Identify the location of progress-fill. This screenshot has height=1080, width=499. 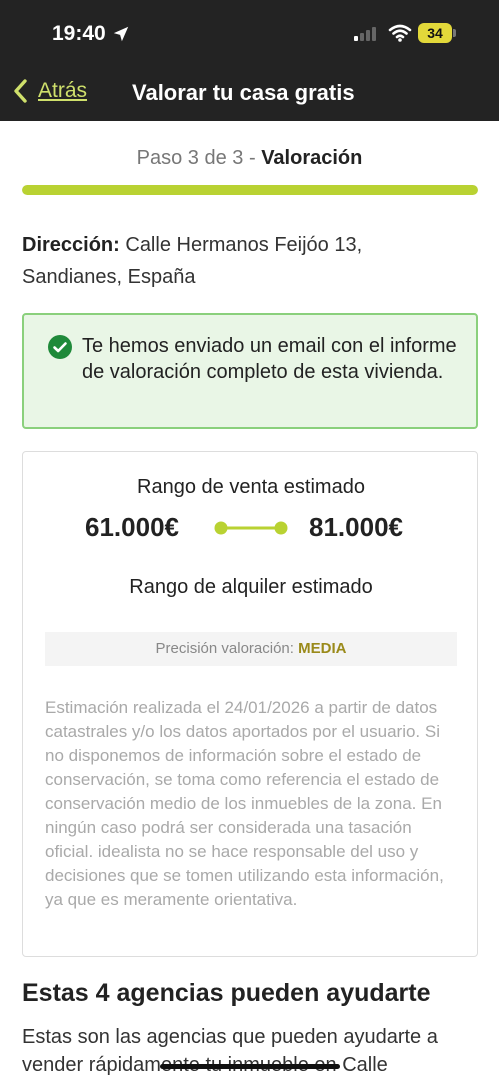
(250, 190).